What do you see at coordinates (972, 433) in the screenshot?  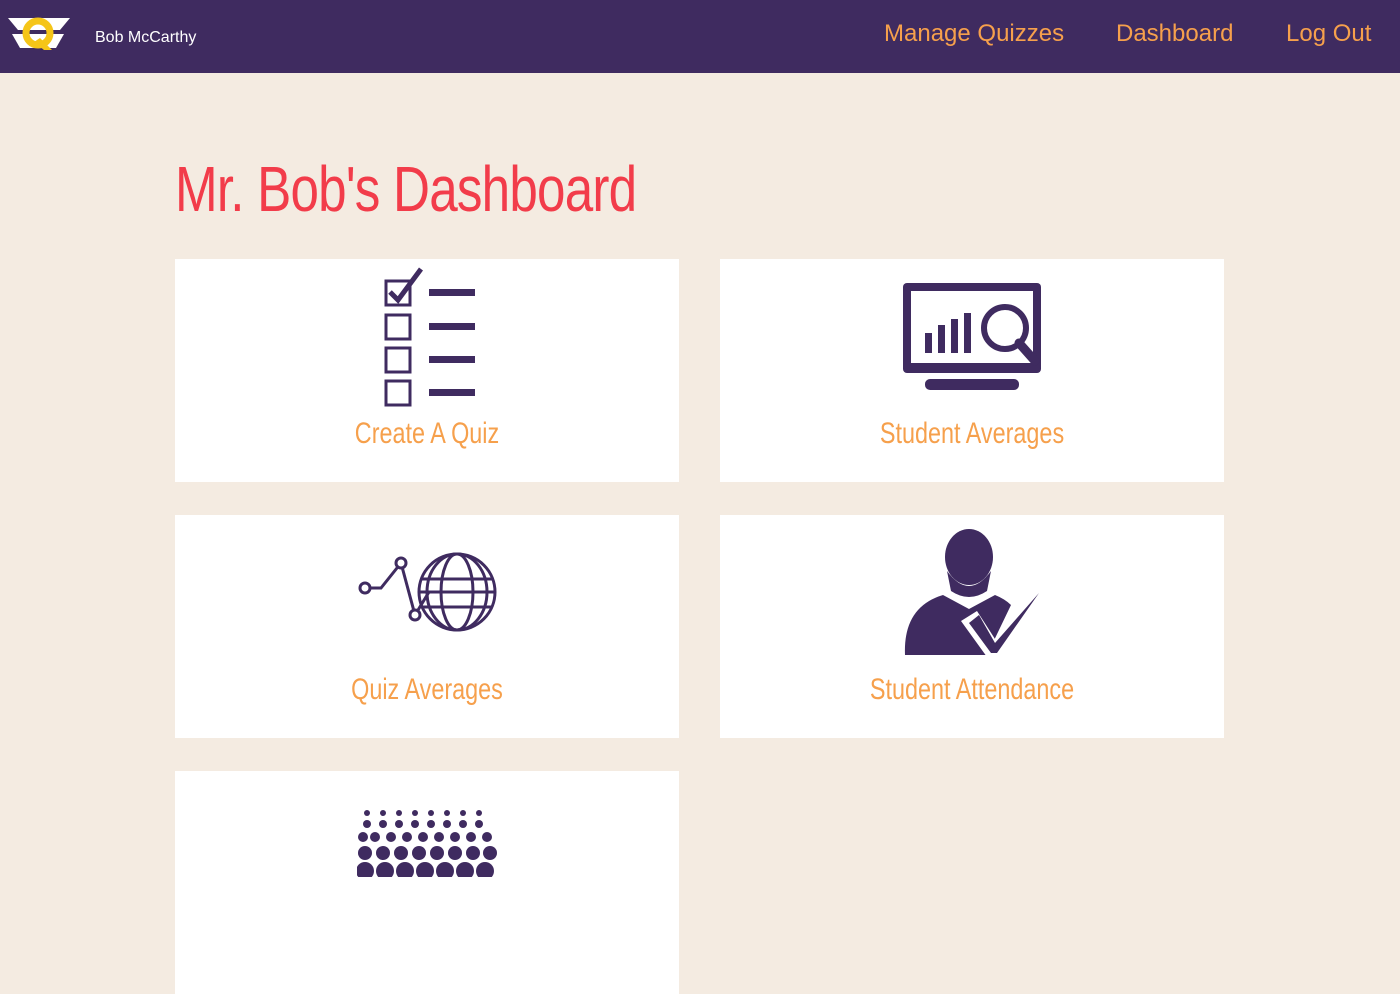 I see `card-label: Student Averages` at bounding box center [972, 433].